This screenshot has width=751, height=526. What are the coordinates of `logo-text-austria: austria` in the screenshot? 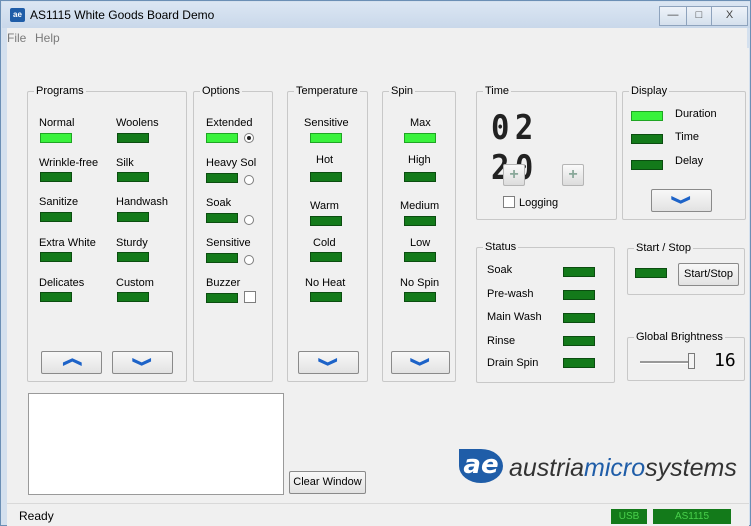 It's located at (547, 468).